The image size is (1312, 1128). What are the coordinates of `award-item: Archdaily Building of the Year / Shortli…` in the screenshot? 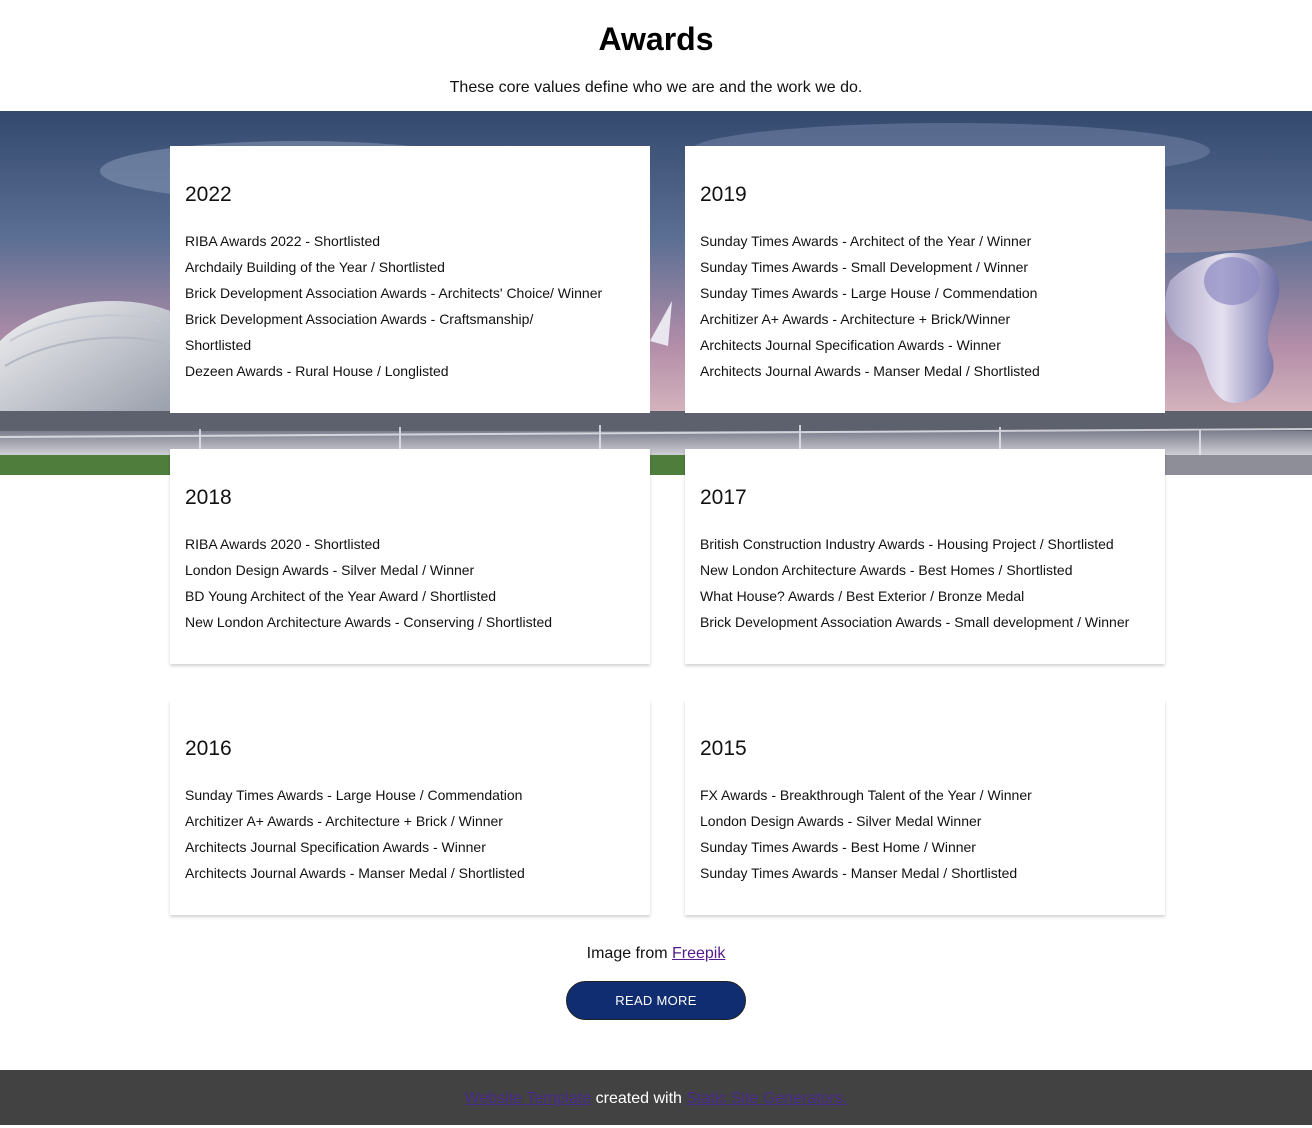 It's located at (315, 267).